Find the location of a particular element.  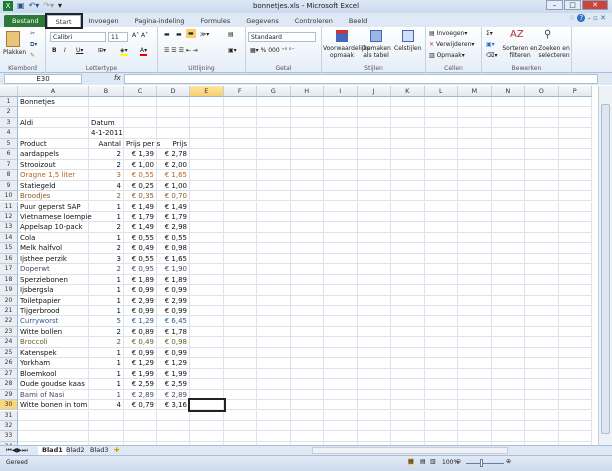

cell-J4 is located at coordinates (374, 133).